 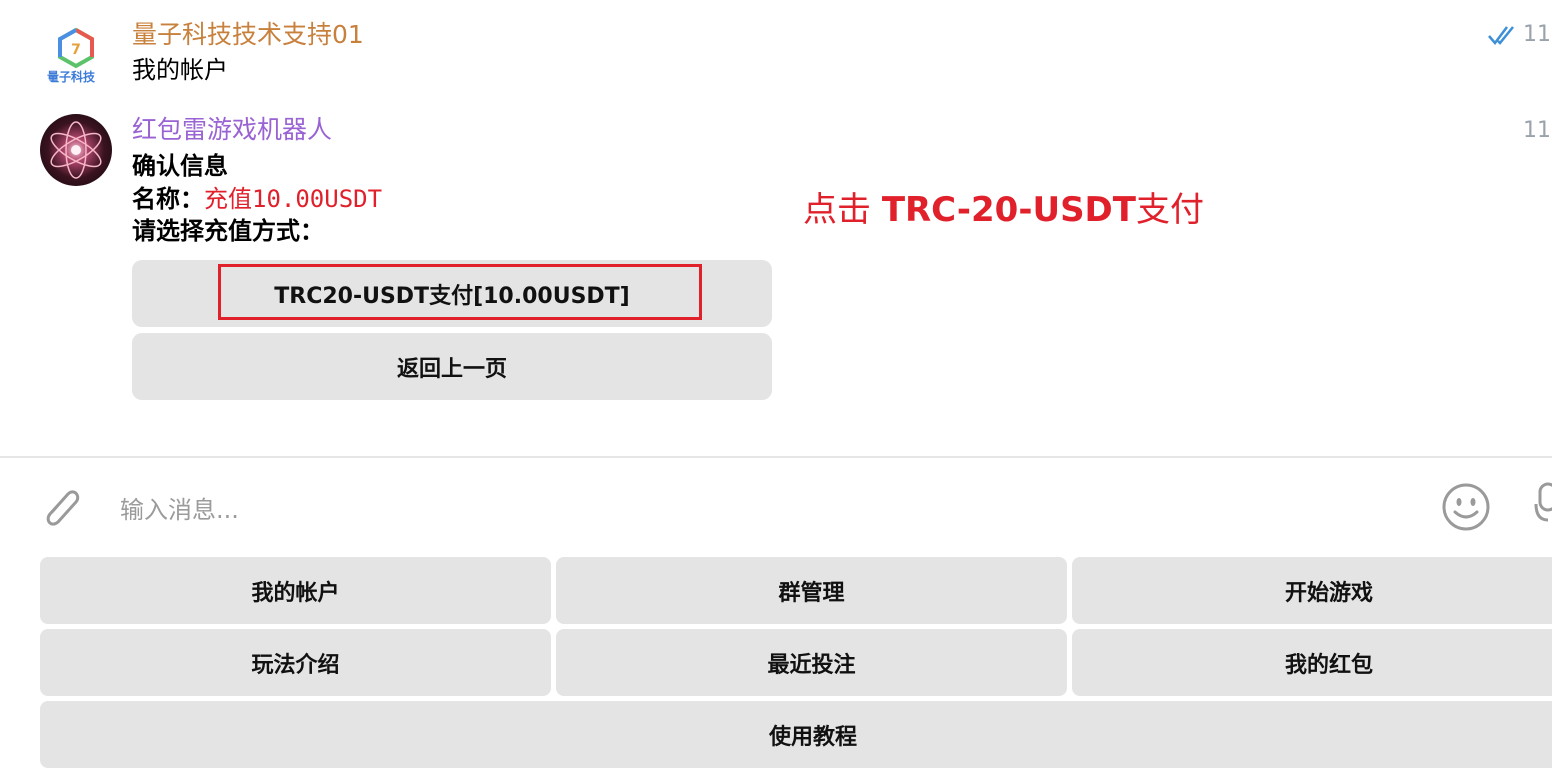 I want to click on avatar-label: 量子科技, so click(x=71, y=77).